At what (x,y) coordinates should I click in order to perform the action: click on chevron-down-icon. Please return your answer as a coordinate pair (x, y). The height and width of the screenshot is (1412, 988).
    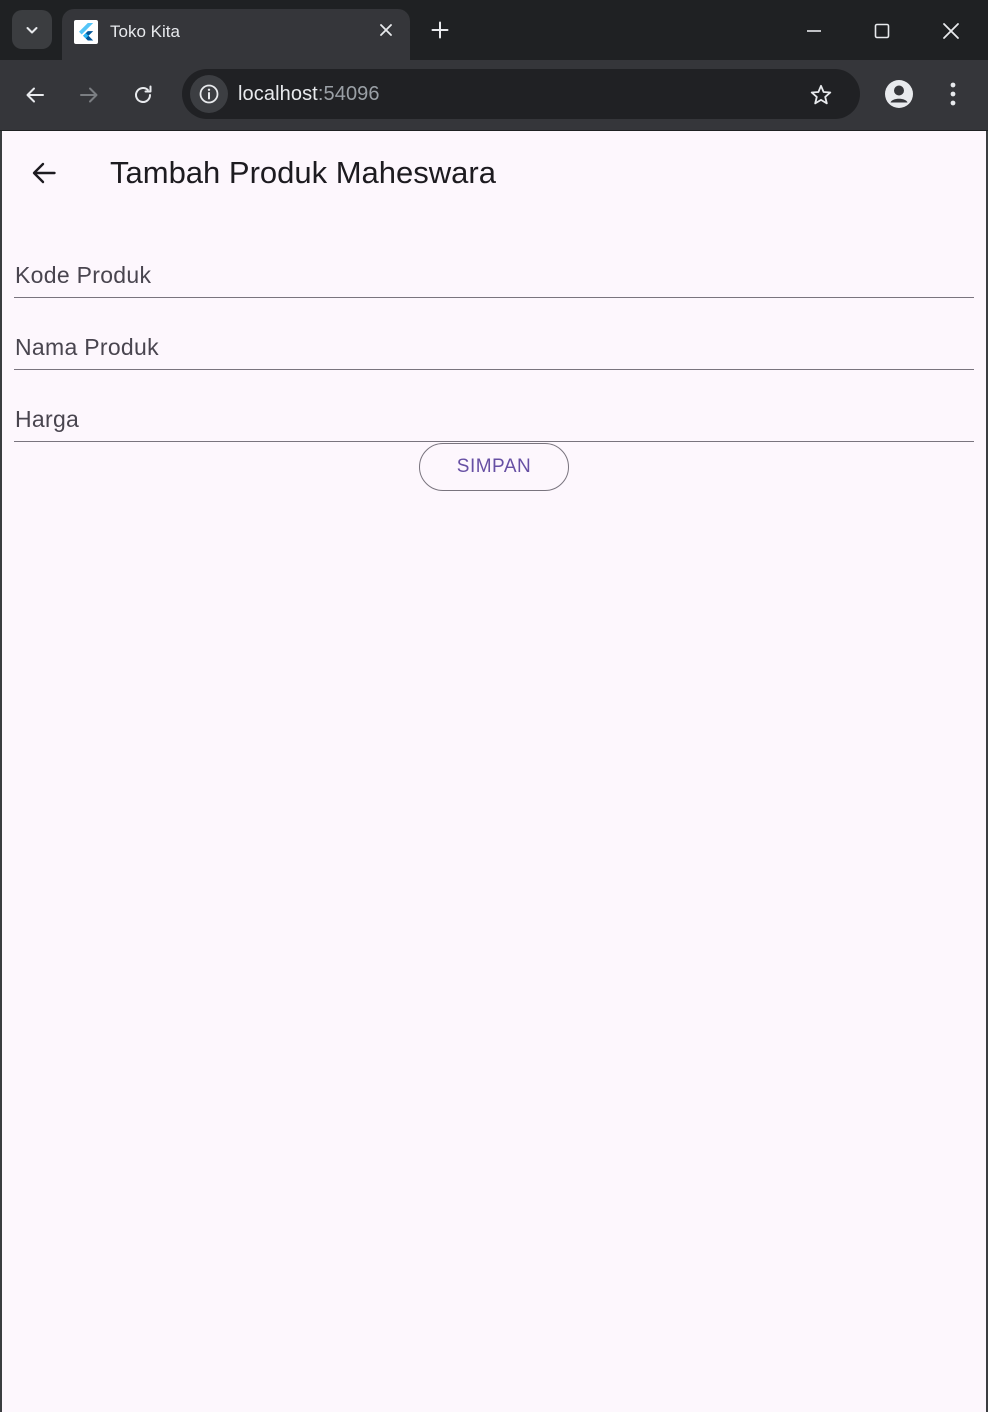
    Looking at the image, I should click on (32, 29).